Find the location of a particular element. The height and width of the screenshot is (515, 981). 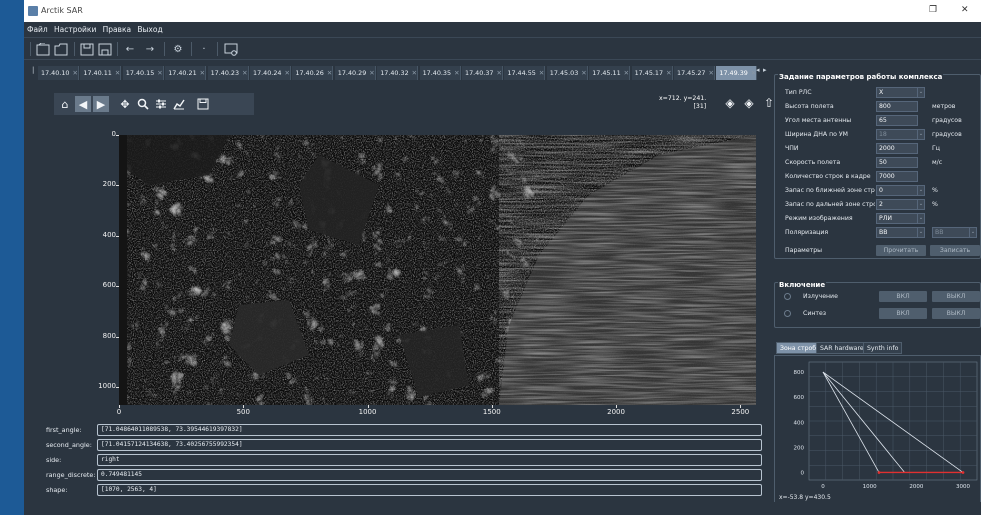

save-figure-icon is located at coordinates (203, 104).